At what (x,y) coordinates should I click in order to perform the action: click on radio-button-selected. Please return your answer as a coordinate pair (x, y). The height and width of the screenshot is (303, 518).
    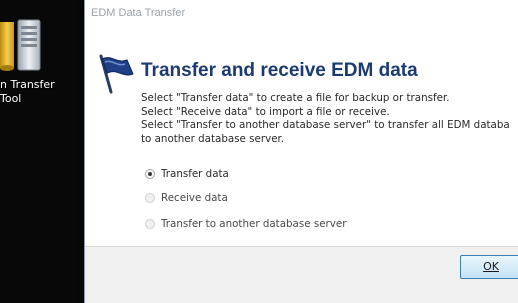
    Looking at the image, I should click on (150, 174).